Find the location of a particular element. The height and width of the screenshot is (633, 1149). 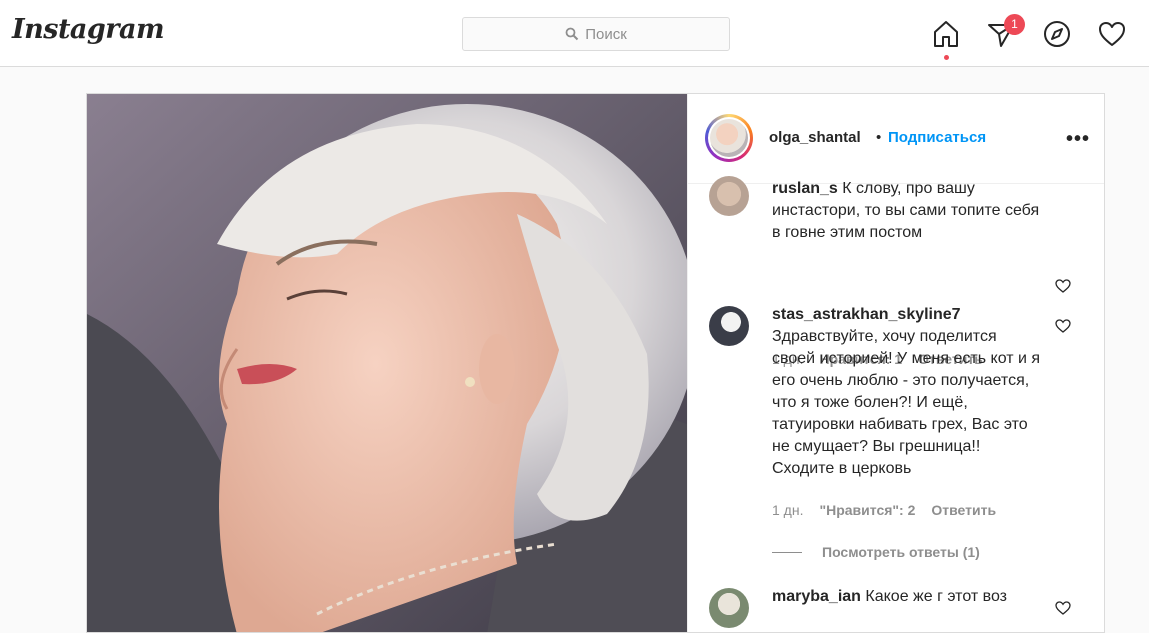

view-replies-button: Посмотреть ответы (1) is located at coordinates (876, 552).